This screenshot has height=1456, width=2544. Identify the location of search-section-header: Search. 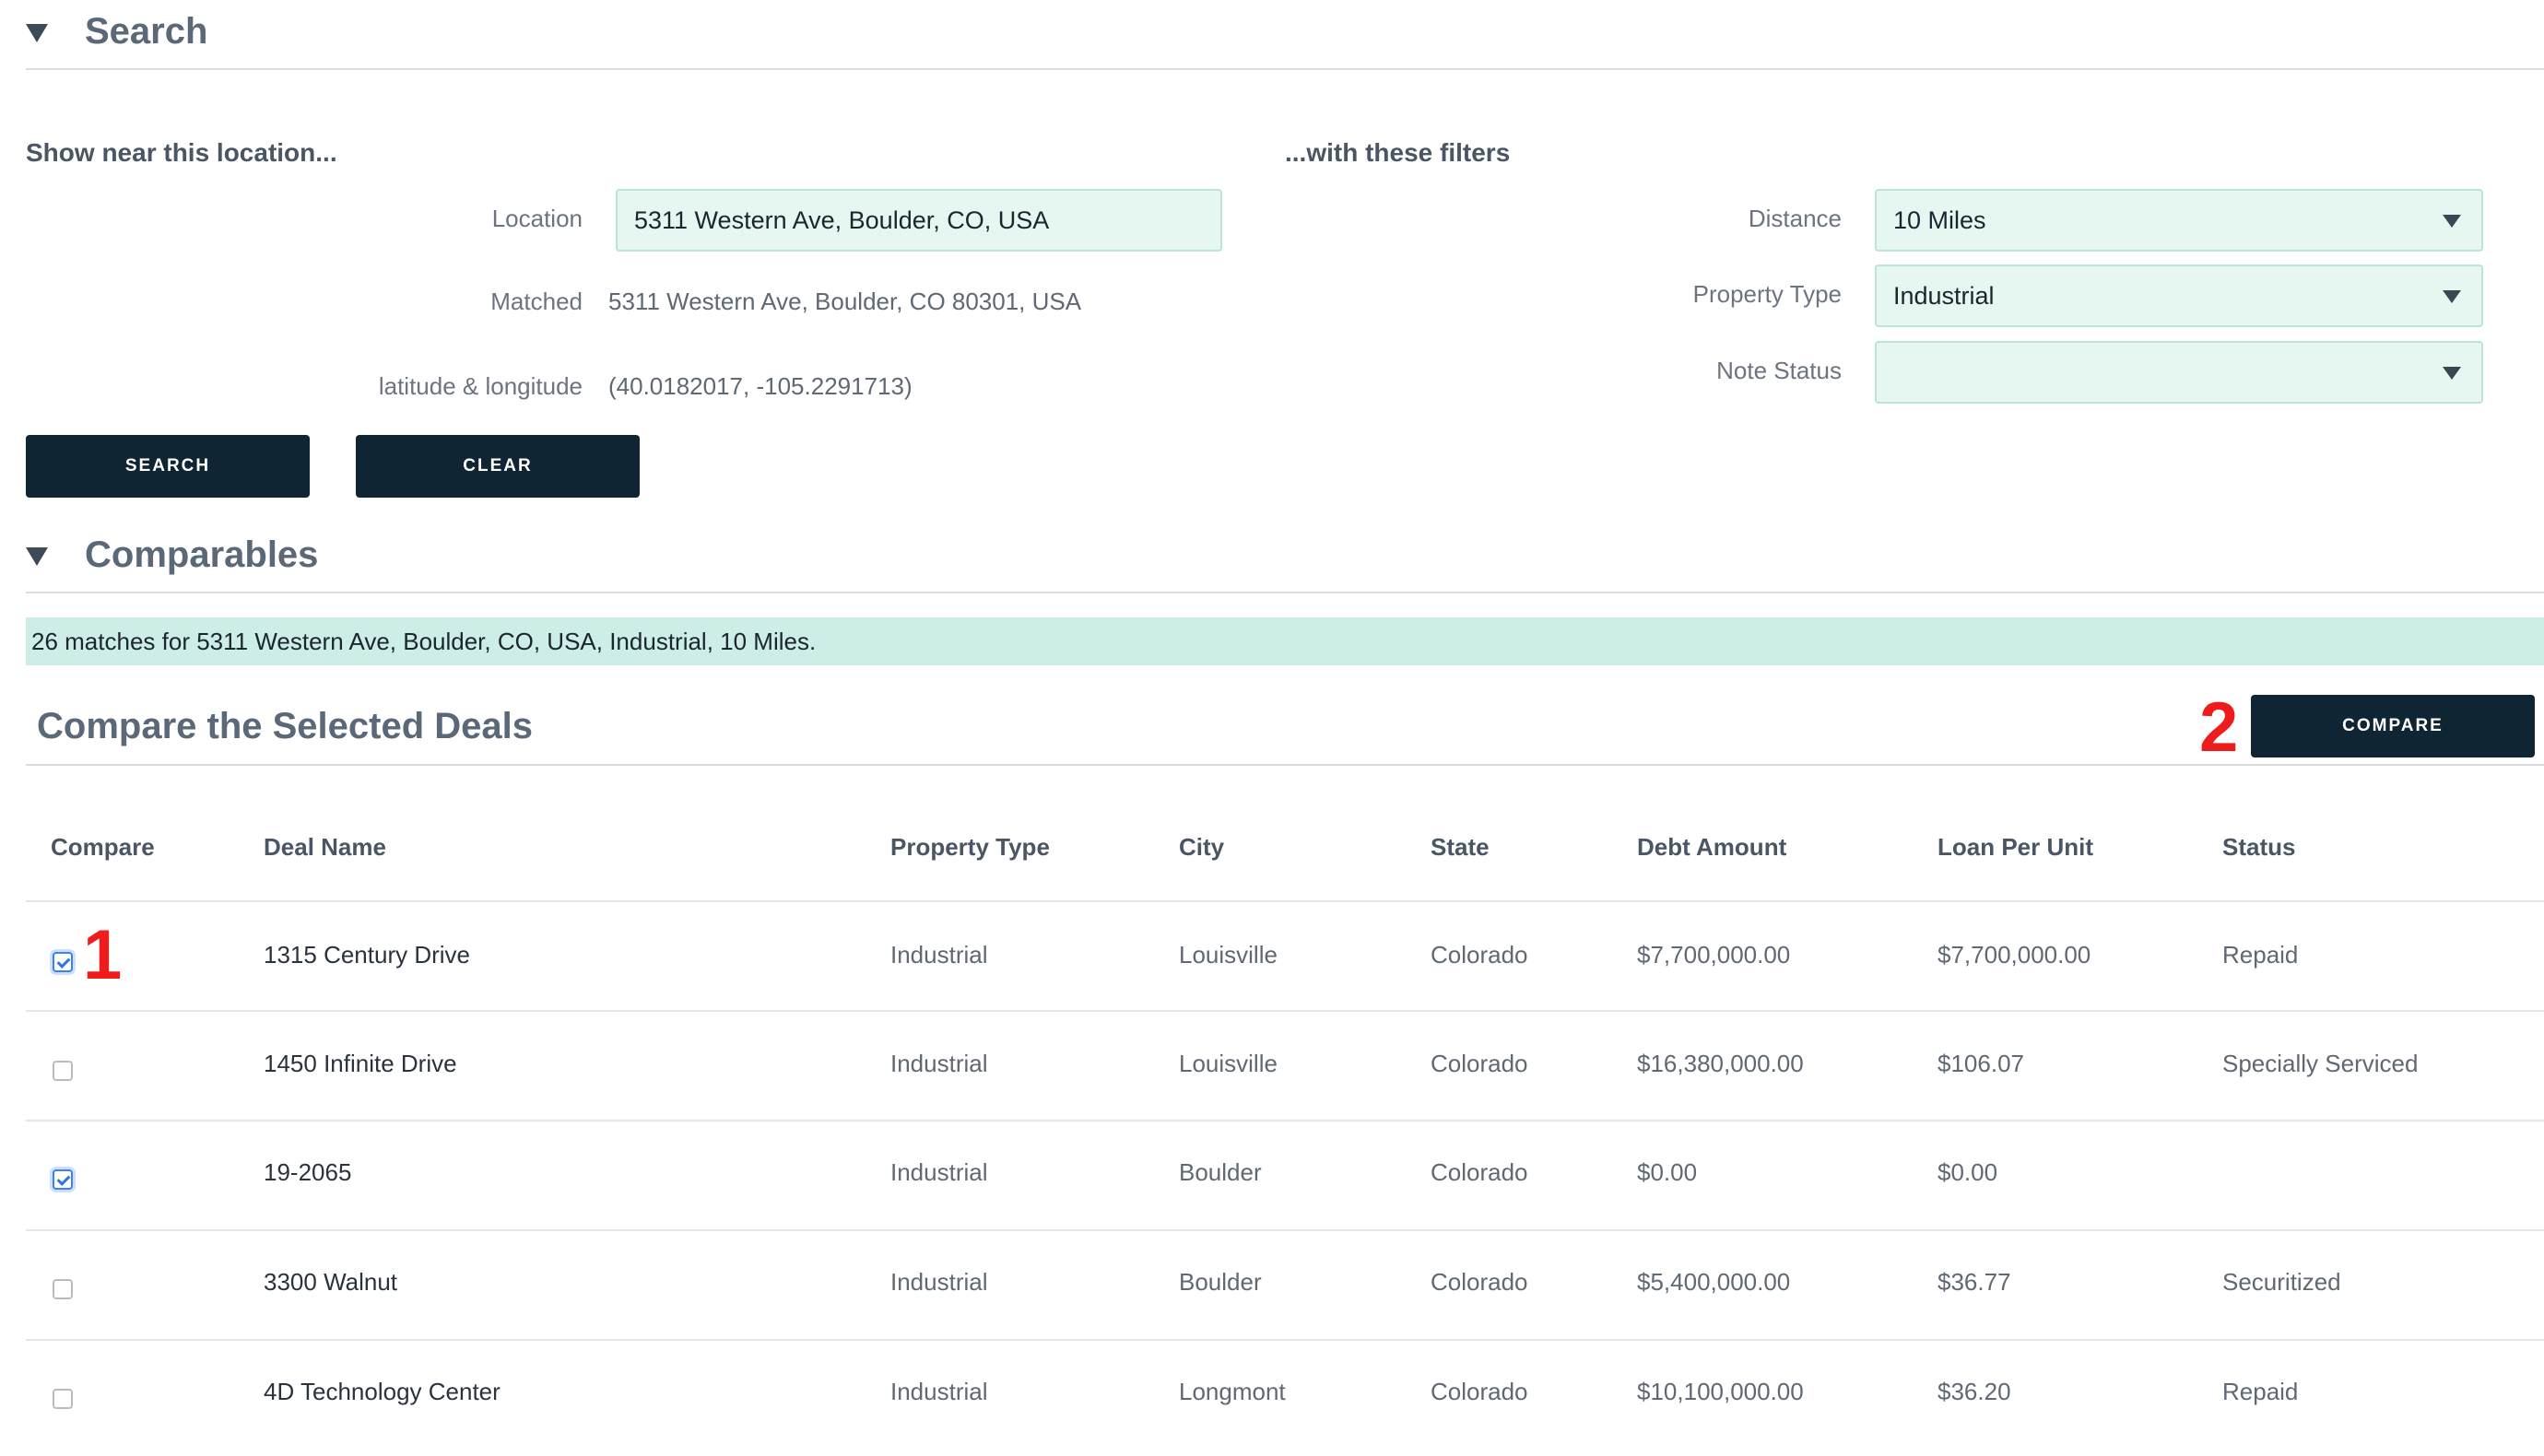
(1285, 36).